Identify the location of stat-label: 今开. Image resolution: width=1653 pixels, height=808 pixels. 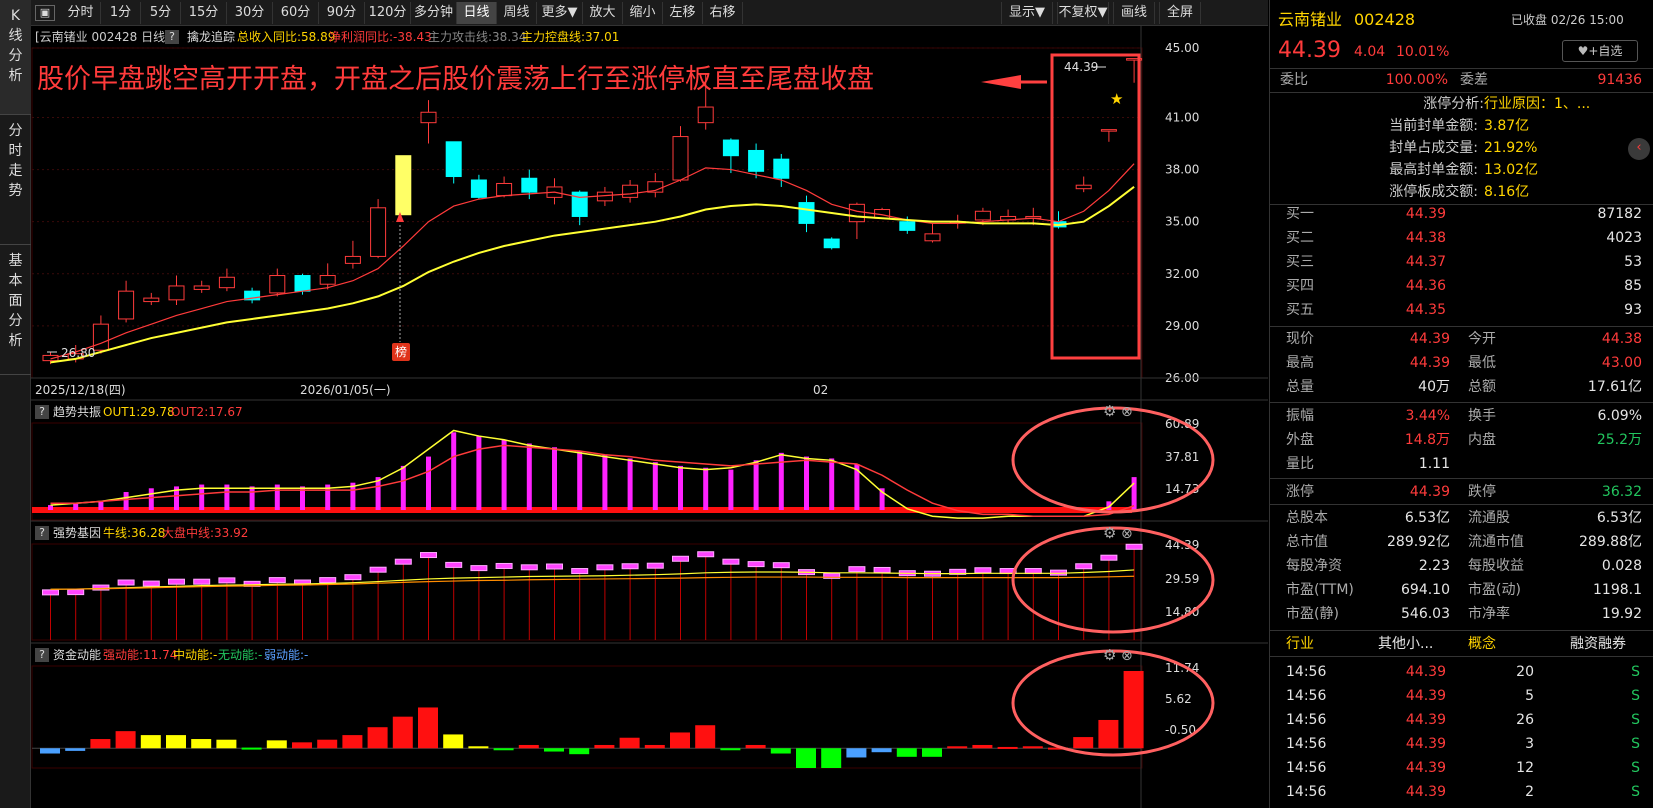
(1482, 339).